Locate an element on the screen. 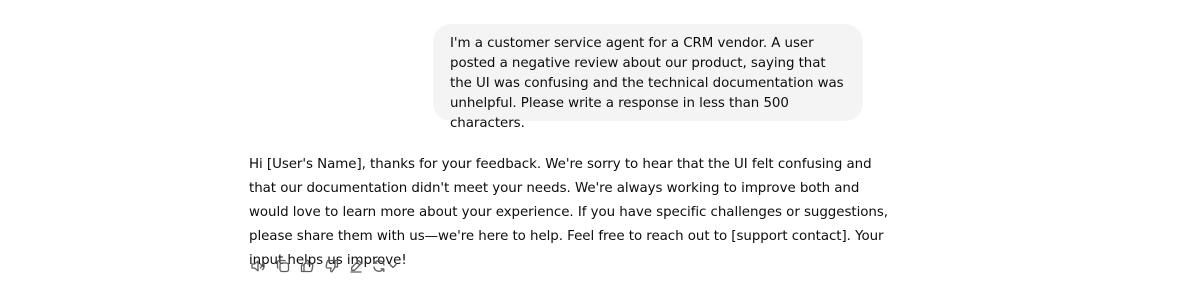  message-actions-bar is located at coordinates (323, 266).